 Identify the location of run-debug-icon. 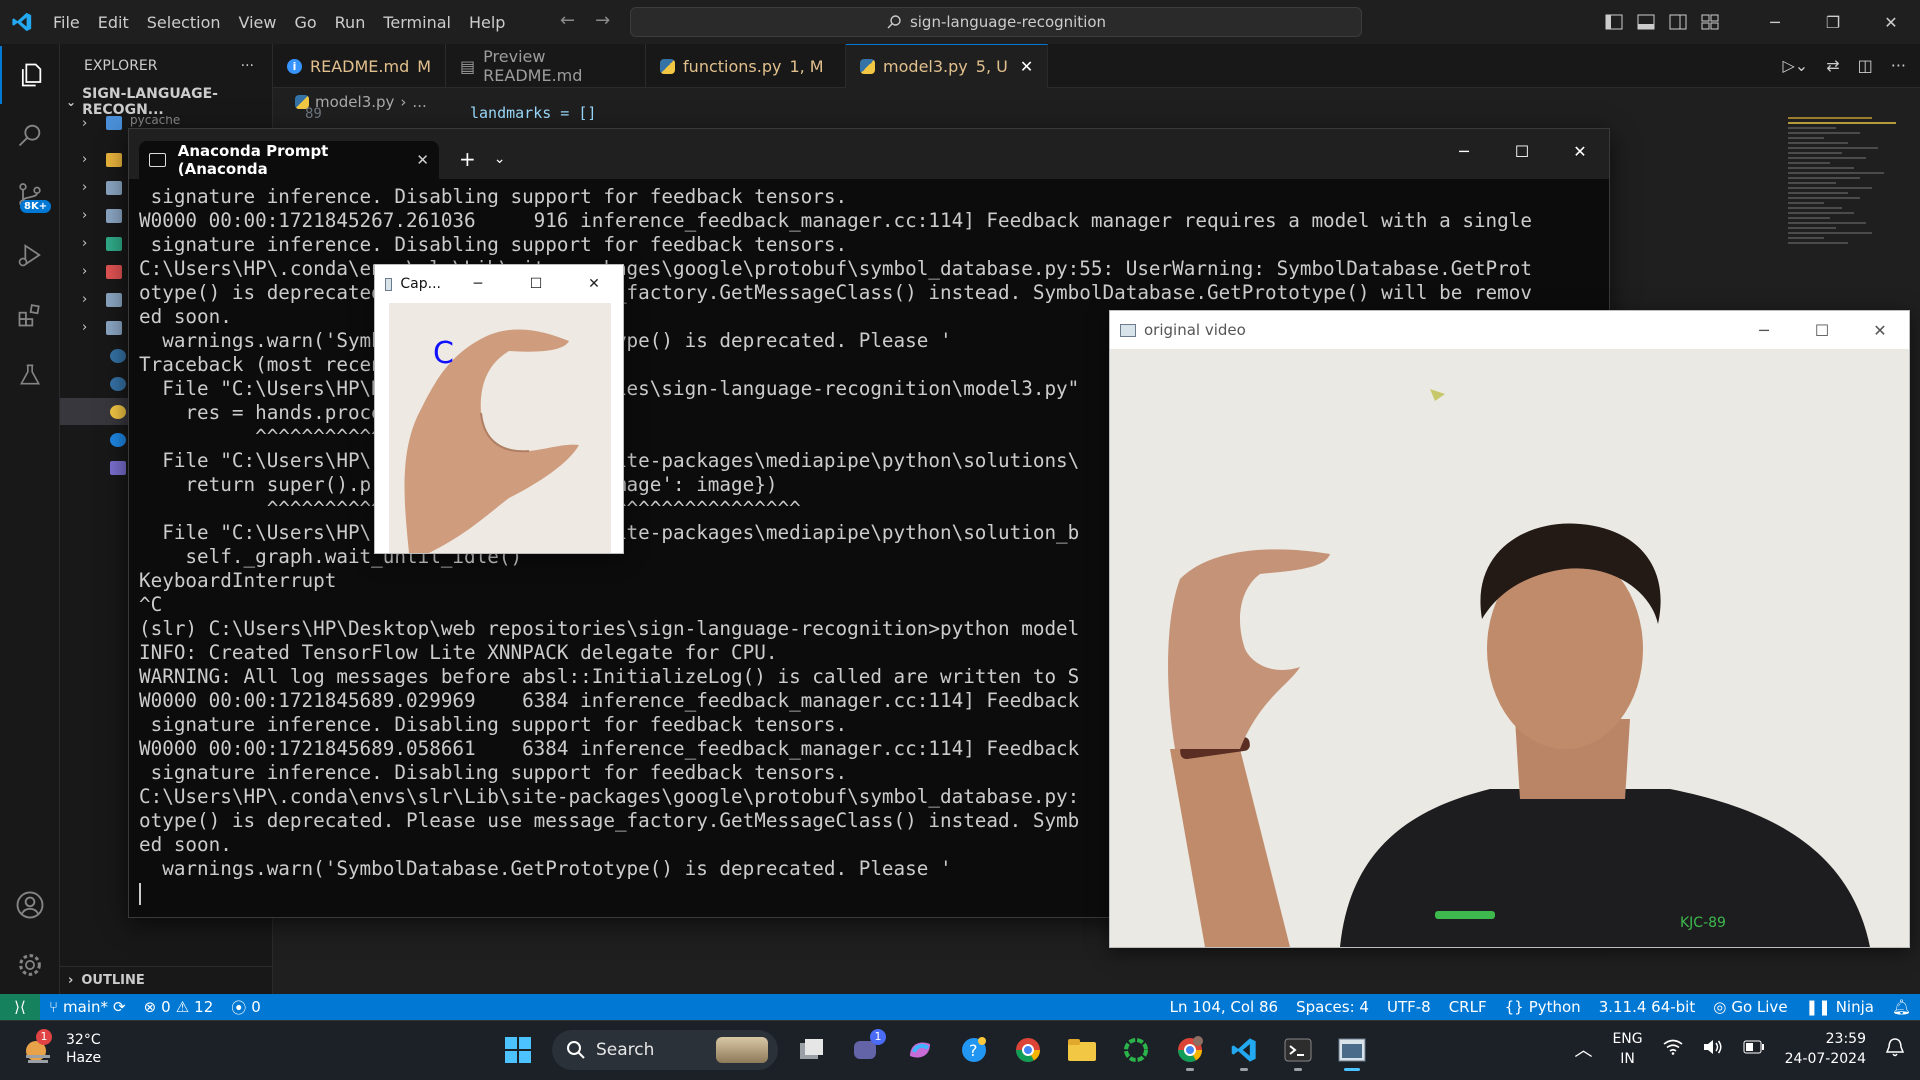
(30, 255).